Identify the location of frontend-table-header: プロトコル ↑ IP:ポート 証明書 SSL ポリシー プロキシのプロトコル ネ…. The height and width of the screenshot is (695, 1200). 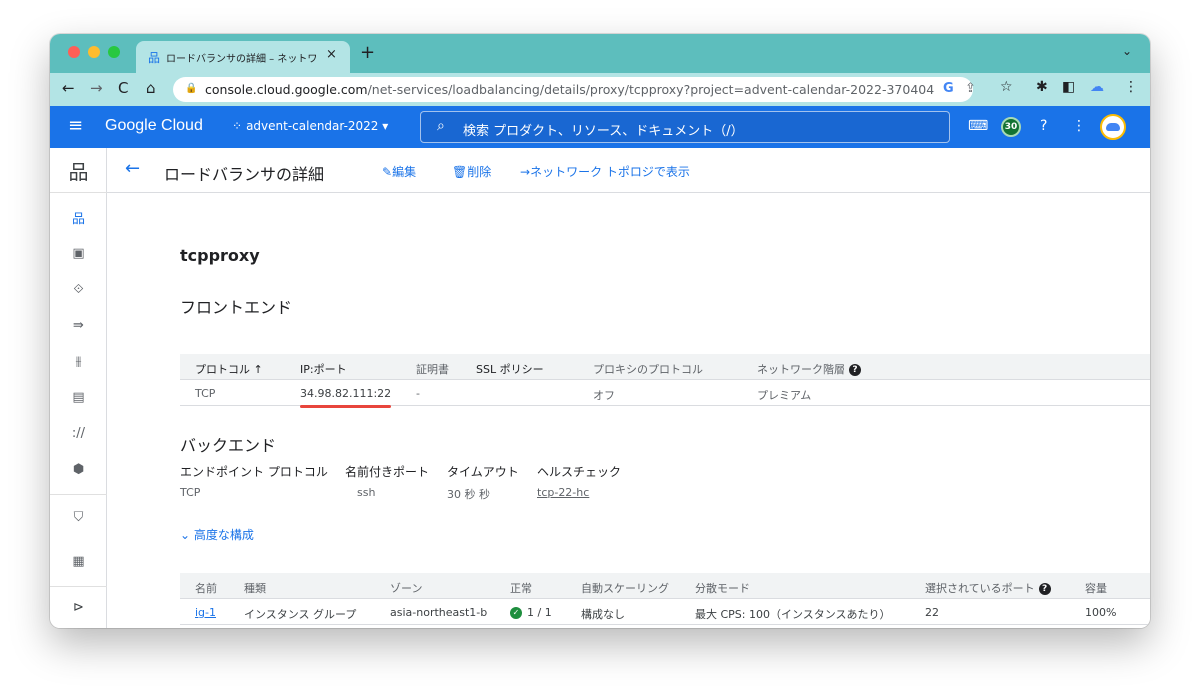
(665, 367).